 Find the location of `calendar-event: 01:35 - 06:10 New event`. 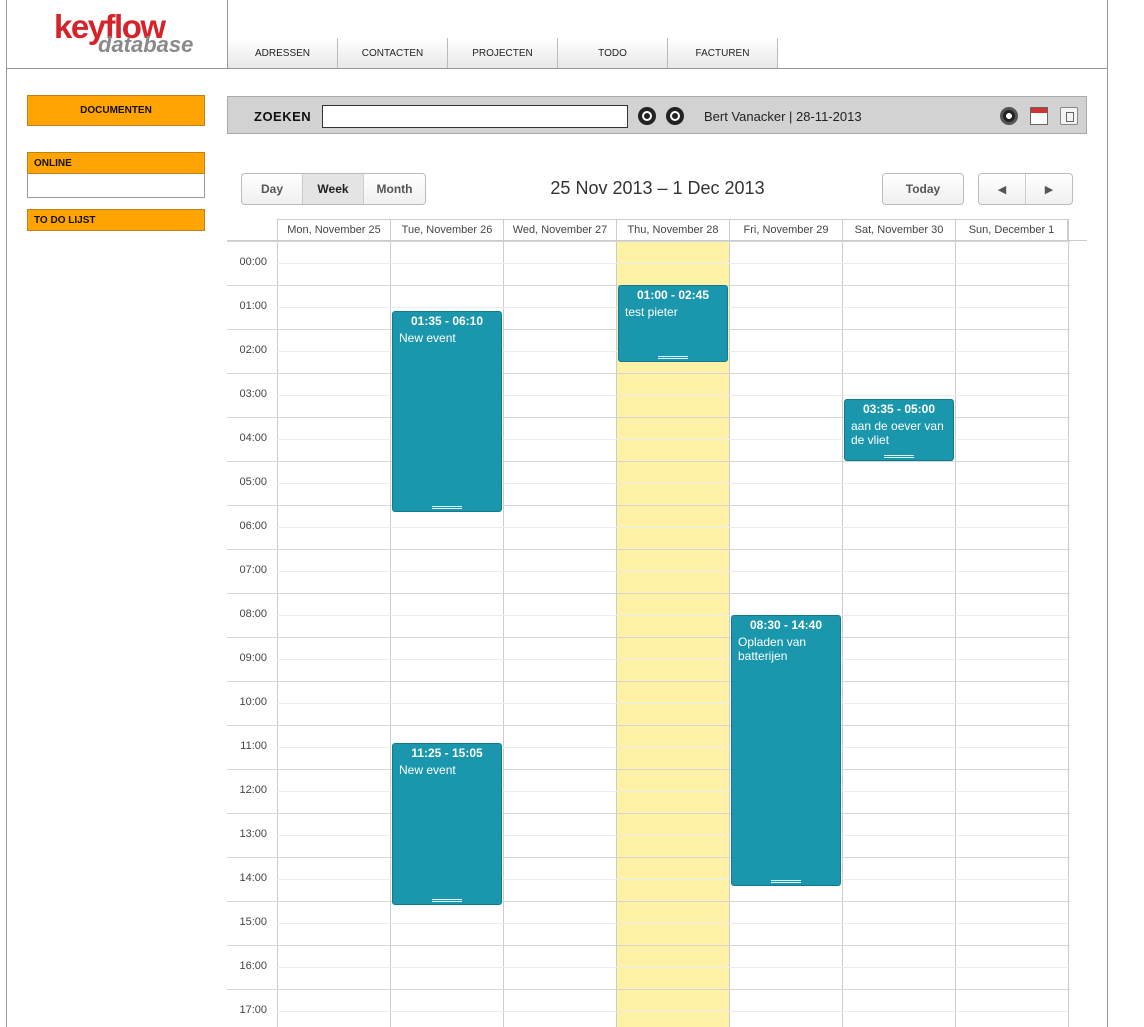

calendar-event: 01:35 - 06:10 New event is located at coordinates (447, 411).